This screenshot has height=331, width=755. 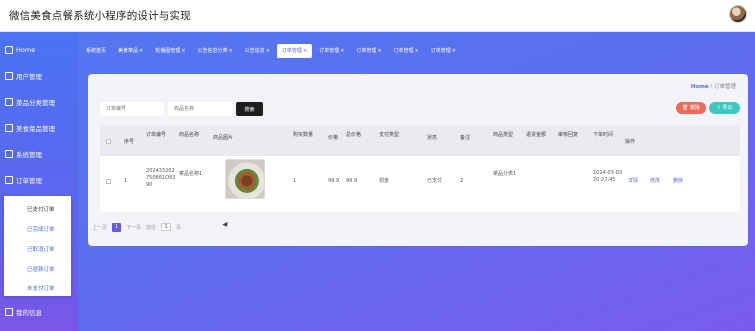 What do you see at coordinates (608, 176) in the screenshot?
I see `cell-order-time: 2024-03-03 20:27:45` at bounding box center [608, 176].